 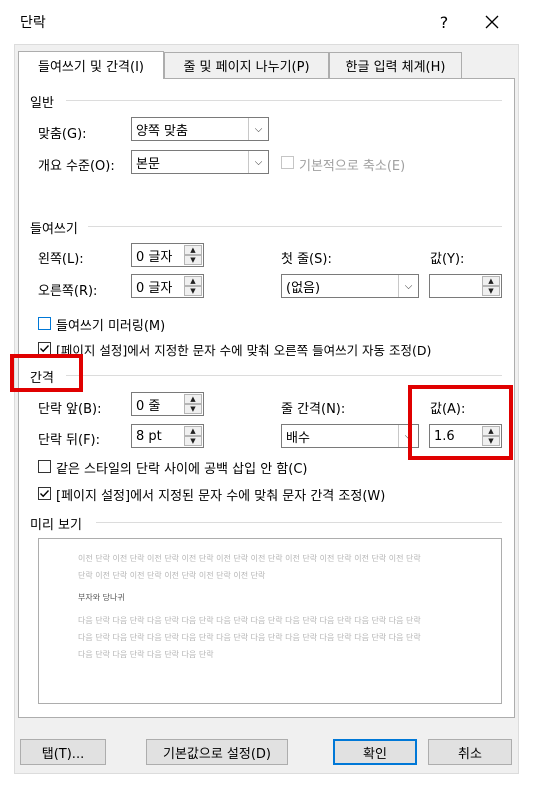 What do you see at coordinates (287, 162) in the screenshot?
I see `collapse-checkbox` at bounding box center [287, 162].